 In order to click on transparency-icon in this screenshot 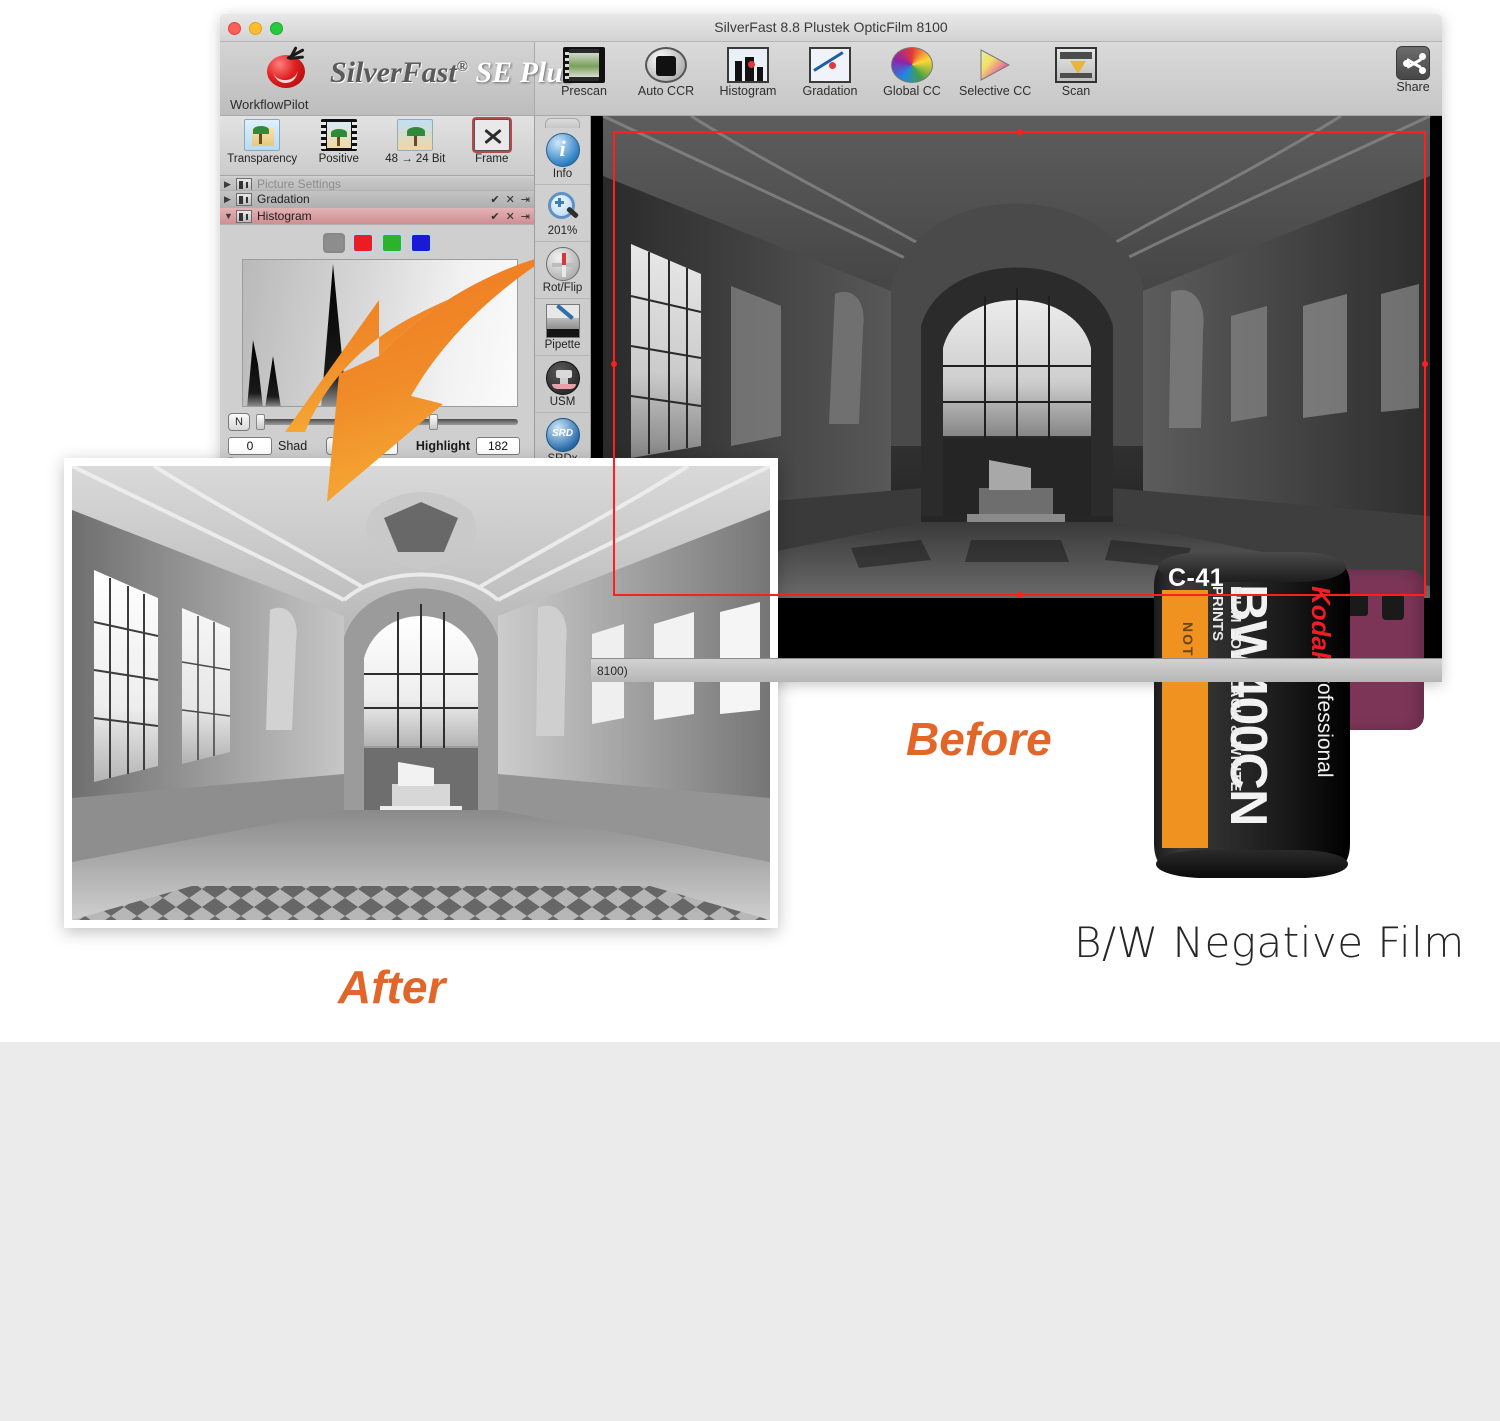, I will do `click(262, 135)`.